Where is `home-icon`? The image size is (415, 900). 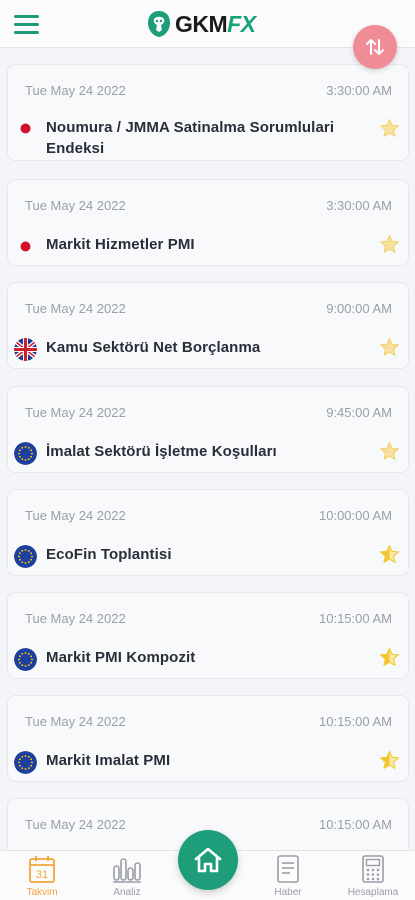
home-icon is located at coordinates (208, 860).